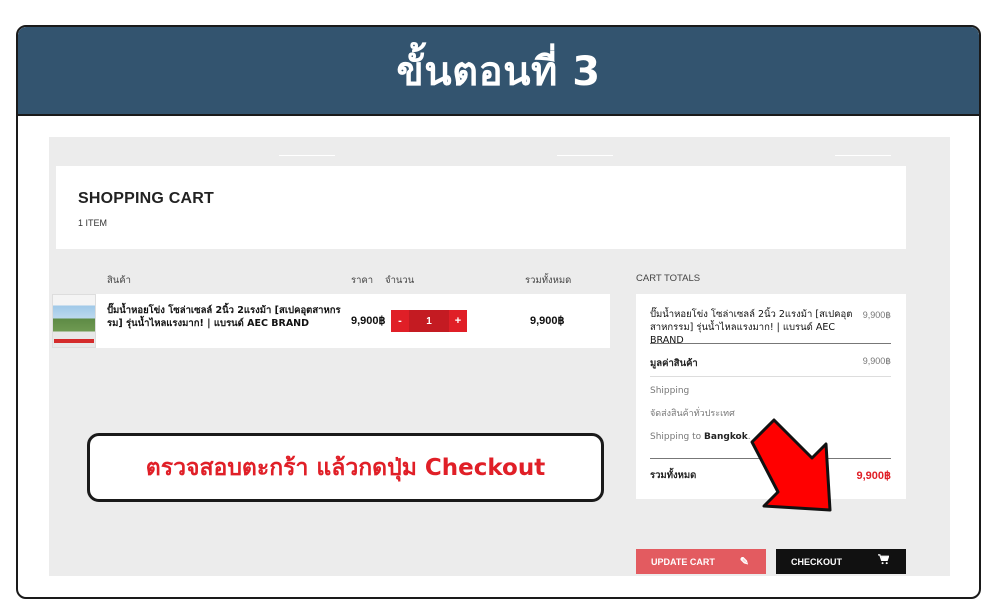  Describe the element at coordinates (458, 321) in the screenshot. I see `quantity-increase-button: +` at that location.